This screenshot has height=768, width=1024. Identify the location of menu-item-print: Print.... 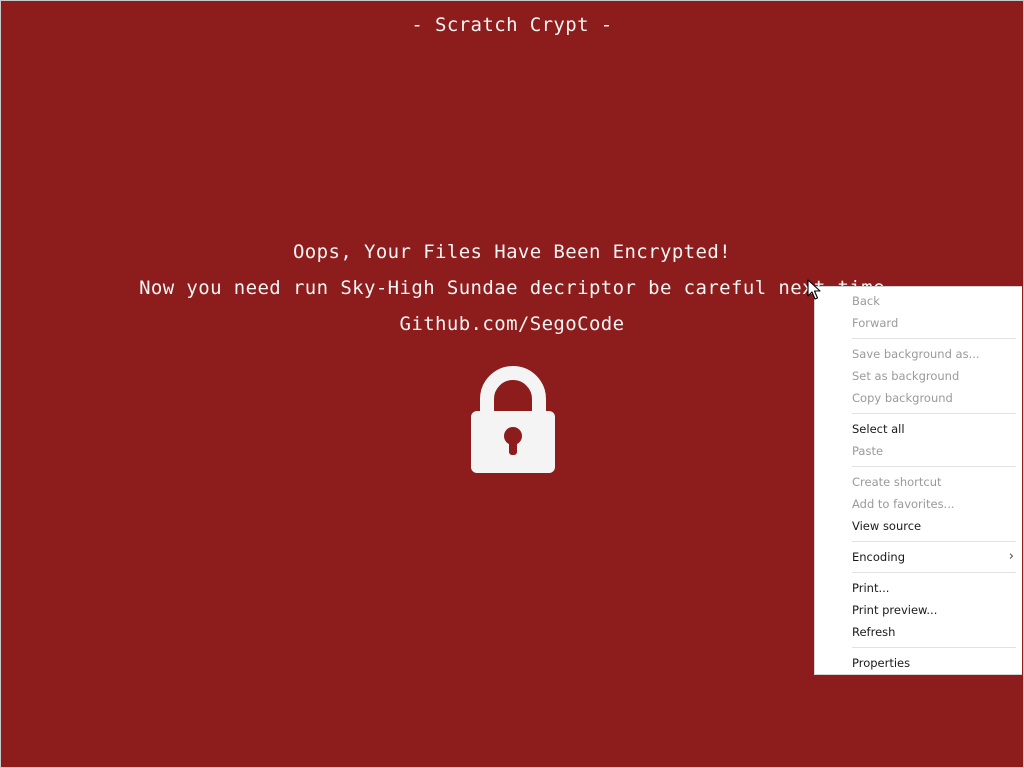
(933, 588).